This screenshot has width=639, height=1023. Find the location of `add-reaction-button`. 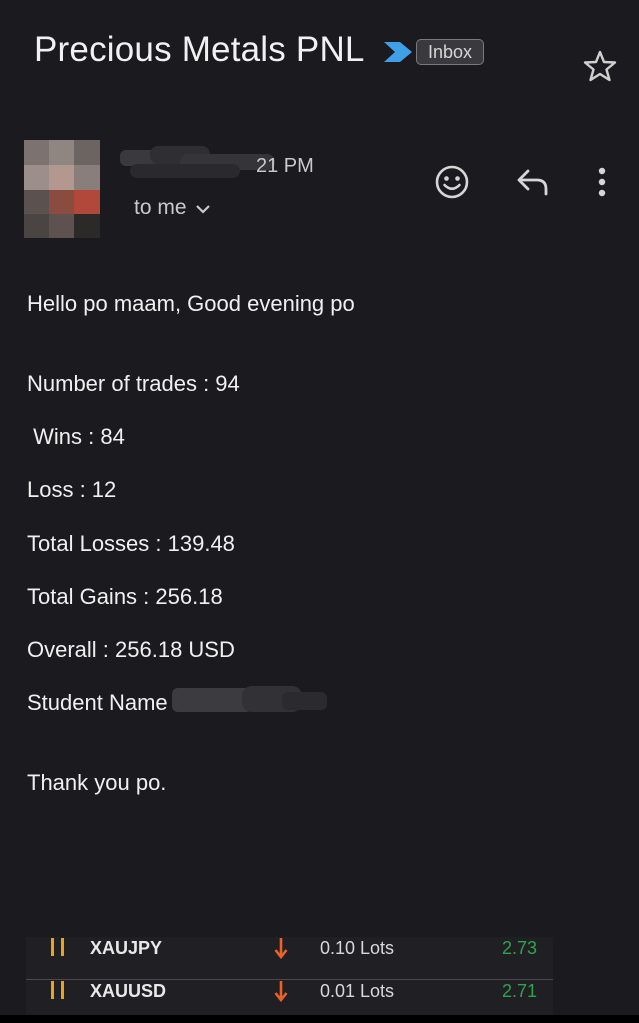

add-reaction-button is located at coordinates (452, 182).